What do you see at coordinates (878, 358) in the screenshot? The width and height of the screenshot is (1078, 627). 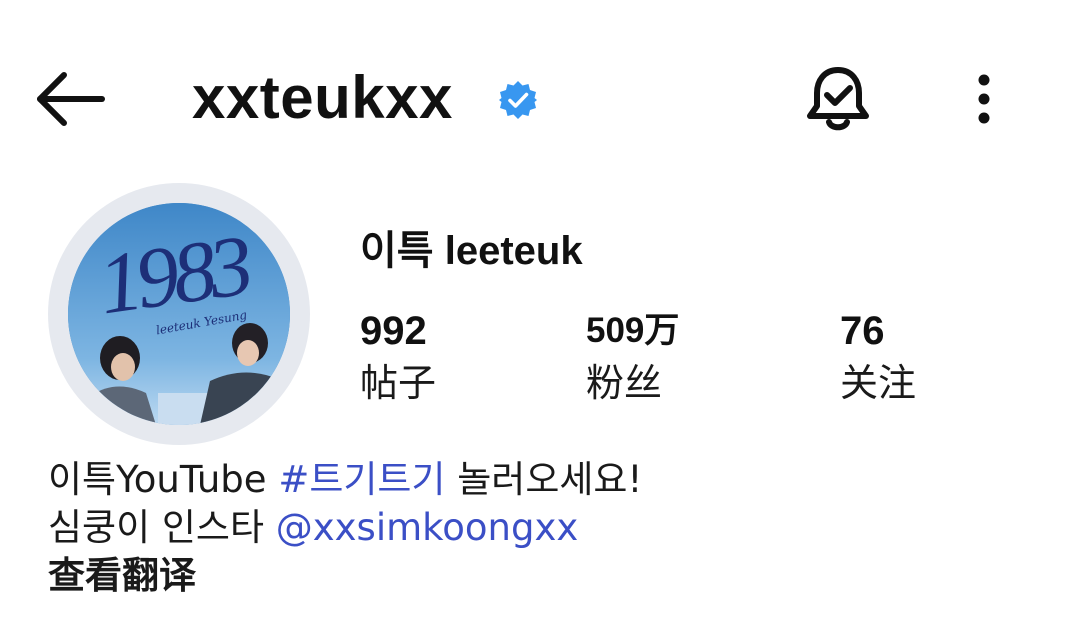 I see `following-stat: 76 关注` at bounding box center [878, 358].